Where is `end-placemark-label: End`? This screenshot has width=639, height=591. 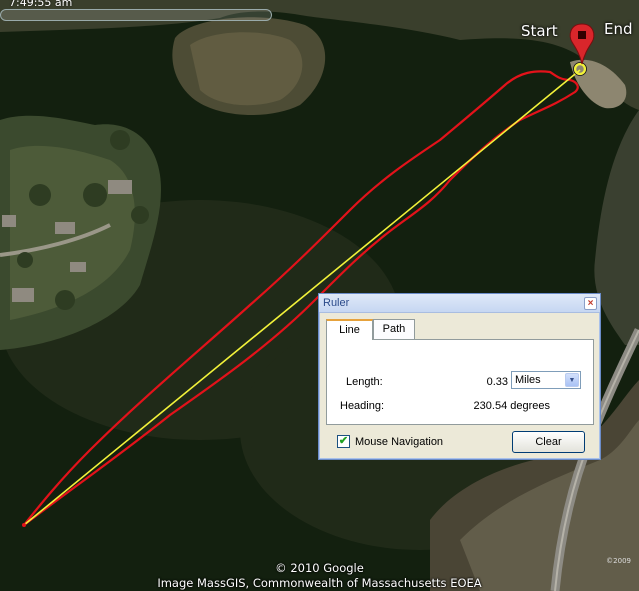 end-placemark-label: End is located at coordinates (618, 29).